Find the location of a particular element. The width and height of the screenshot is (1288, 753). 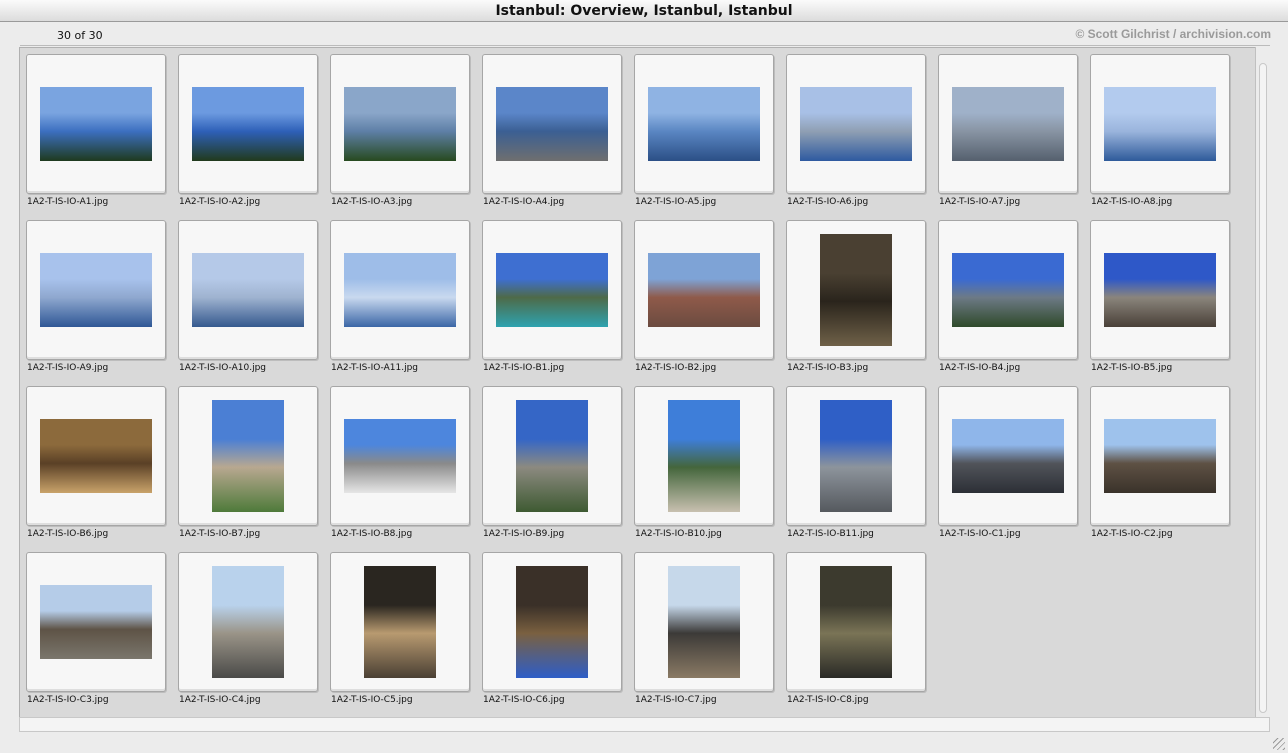

thumbnail-filename: 1A2-T-IS-IO-A1.jpg is located at coordinates (68, 202).